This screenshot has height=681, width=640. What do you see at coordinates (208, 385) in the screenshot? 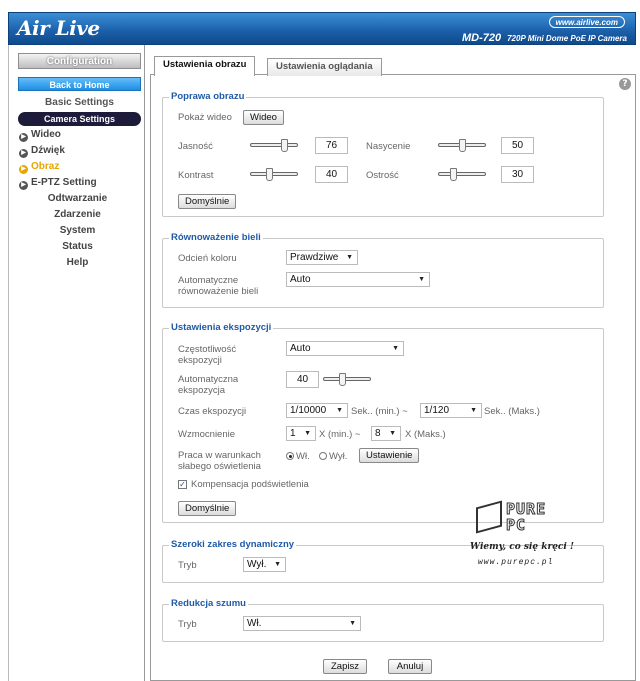
I see `auto-exposure-label: Automatyczna ekspozycja` at bounding box center [208, 385].